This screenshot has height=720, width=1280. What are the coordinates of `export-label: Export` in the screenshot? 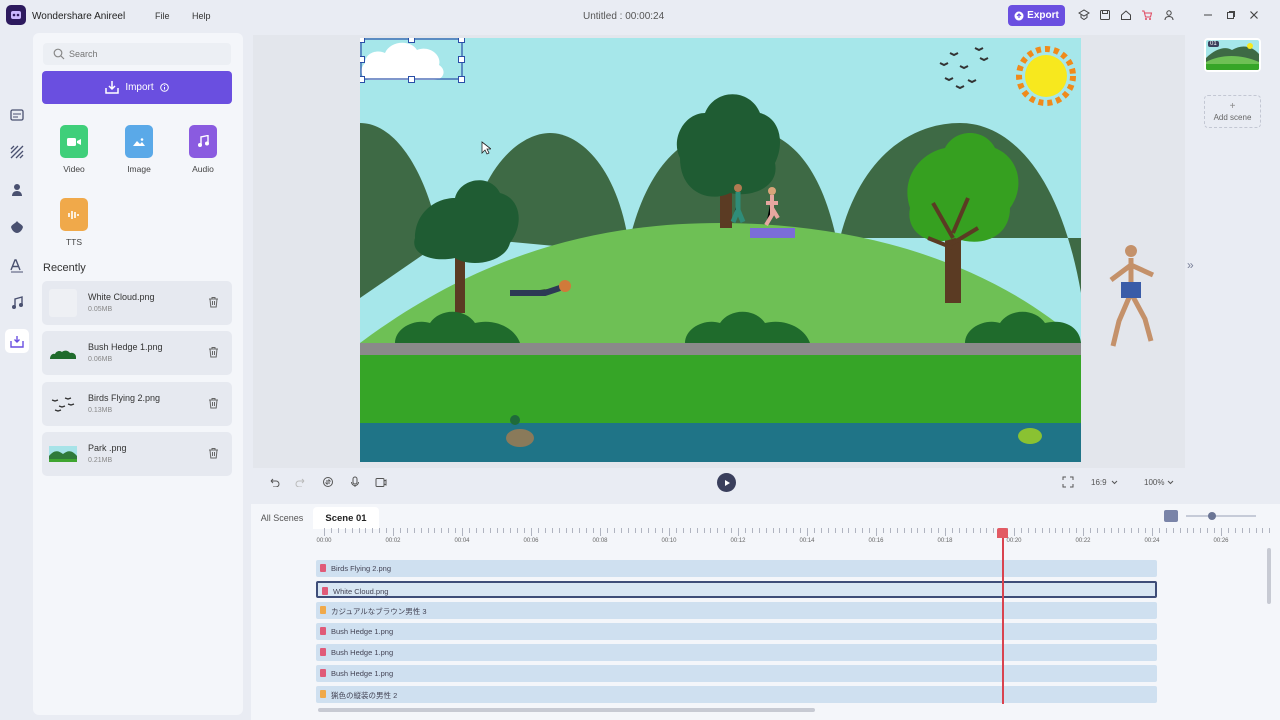 It's located at (1043, 15).